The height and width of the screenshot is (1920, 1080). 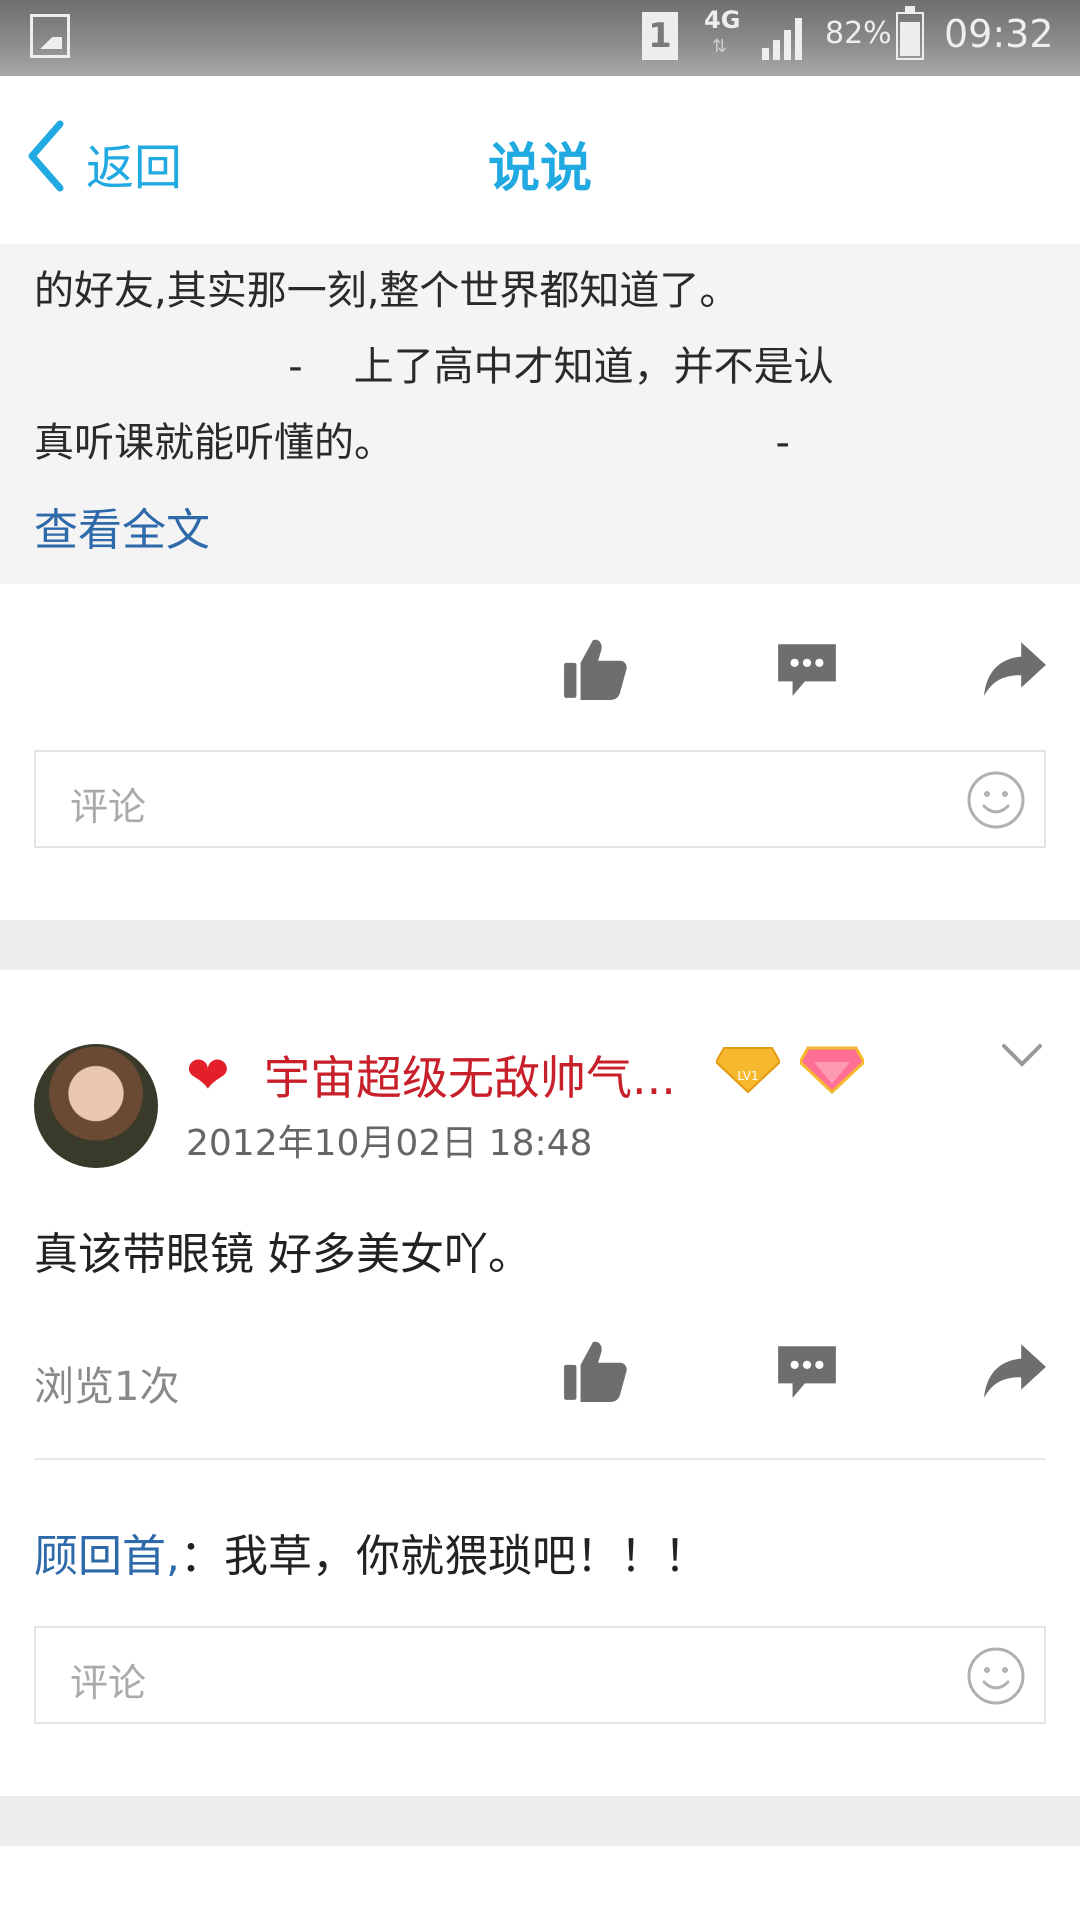 What do you see at coordinates (122, 526) in the screenshot?
I see `view-full-text-link: 查看全文` at bounding box center [122, 526].